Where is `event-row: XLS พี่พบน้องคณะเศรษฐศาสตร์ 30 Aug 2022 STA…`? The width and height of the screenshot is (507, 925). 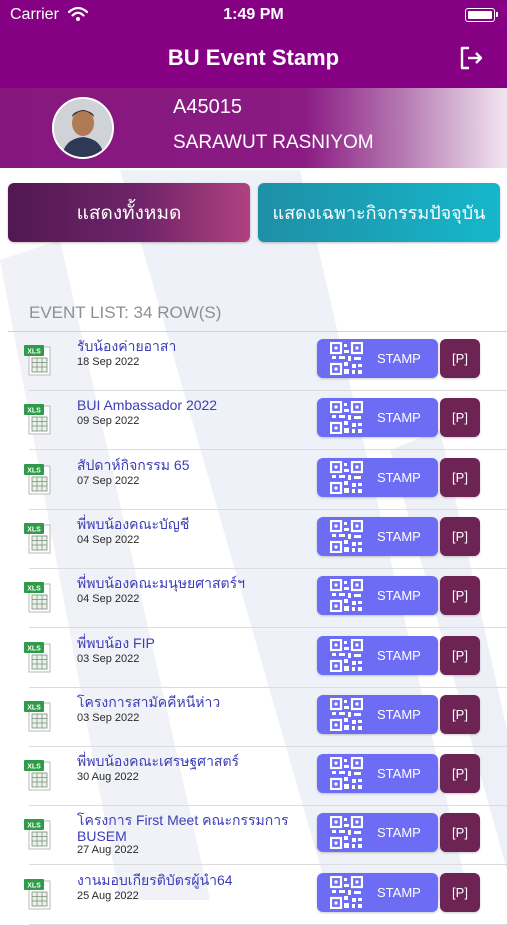 event-row: XLS พี่พบน้องคณะเศรษฐศาสตร์ 30 Aug 2022 STA… is located at coordinates (253, 777).